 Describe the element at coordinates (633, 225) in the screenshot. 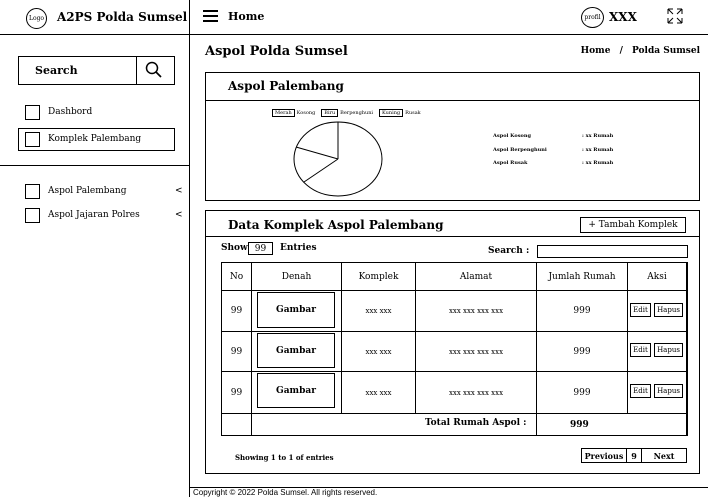

I see `add-komplek-button: + Tambah Komplek` at that location.